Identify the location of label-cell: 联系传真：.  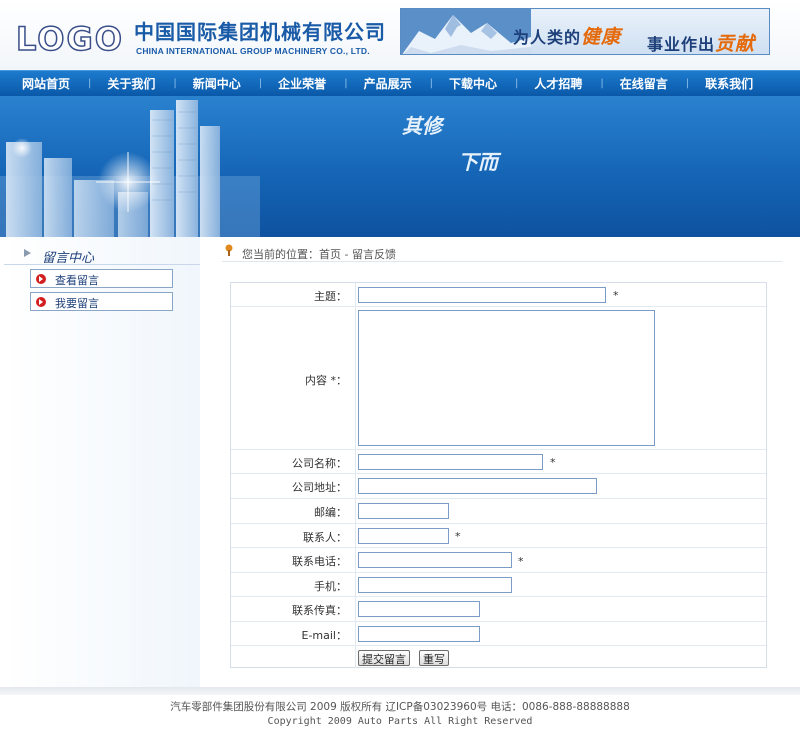
(293, 609).